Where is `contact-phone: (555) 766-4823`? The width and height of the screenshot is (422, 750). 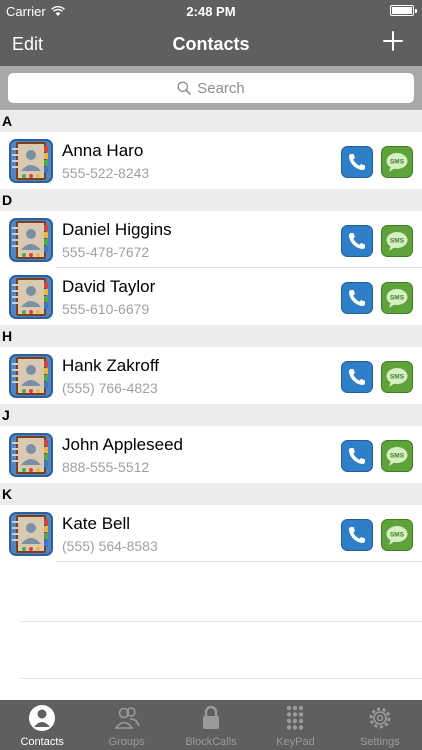 contact-phone: (555) 766-4823 is located at coordinates (110, 388).